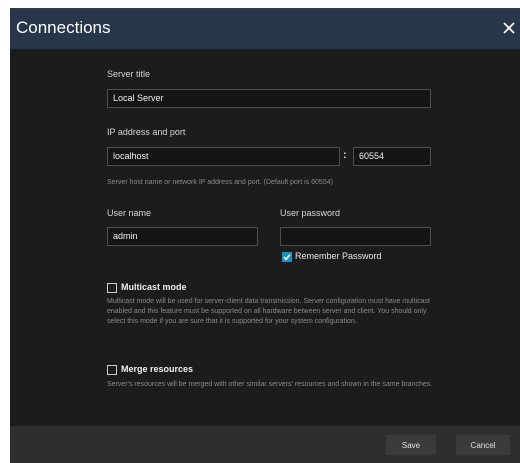  What do you see at coordinates (310, 213) in the screenshot?
I see `password-label: User password` at bounding box center [310, 213].